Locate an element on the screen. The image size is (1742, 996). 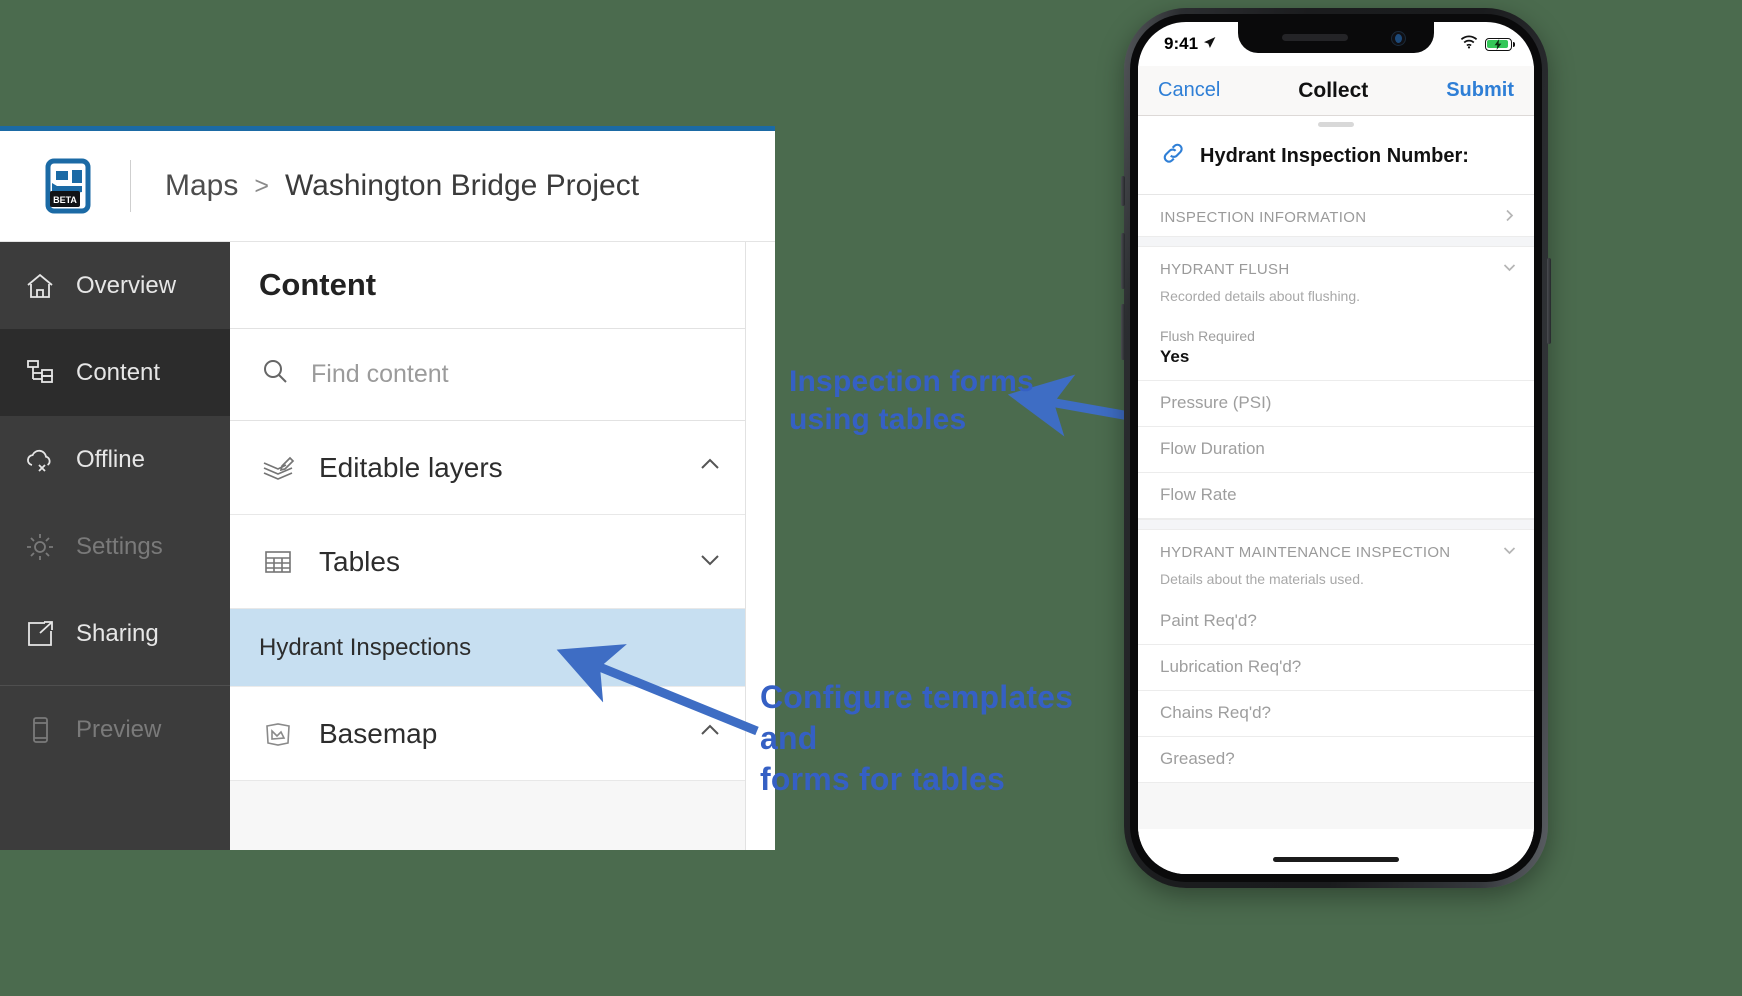
sidebar-item-settings: Settings is located at coordinates (115, 546).